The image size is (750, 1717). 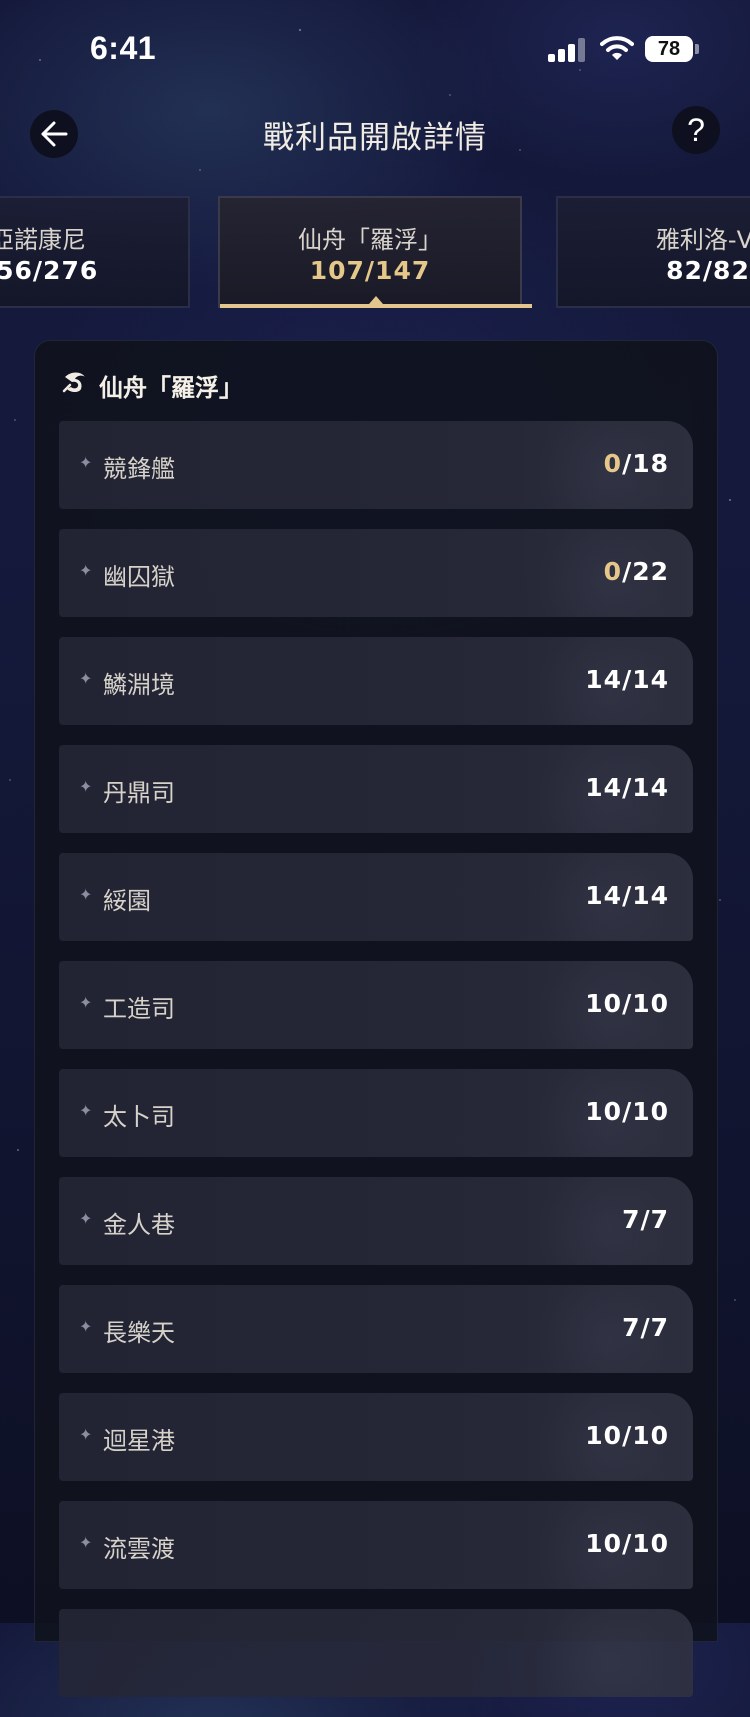 I want to click on area-name: 金人巷, so click(x=139, y=1225).